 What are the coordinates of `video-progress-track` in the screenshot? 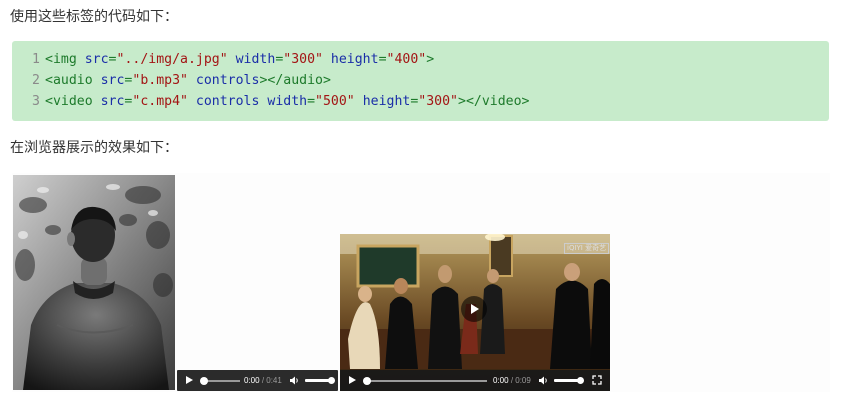 It's located at (427, 381).